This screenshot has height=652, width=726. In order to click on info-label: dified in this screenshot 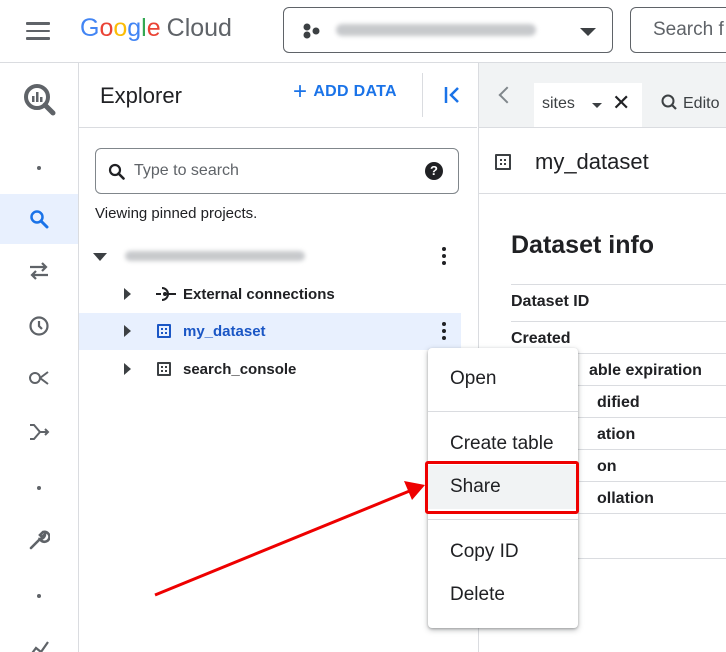, I will do `click(618, 402)`.